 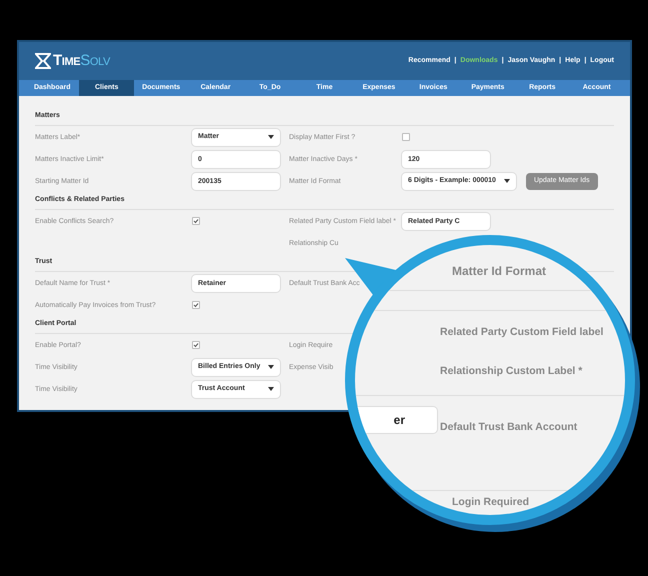 I want to click on magnified-field: er, so click(x=396, y=420).